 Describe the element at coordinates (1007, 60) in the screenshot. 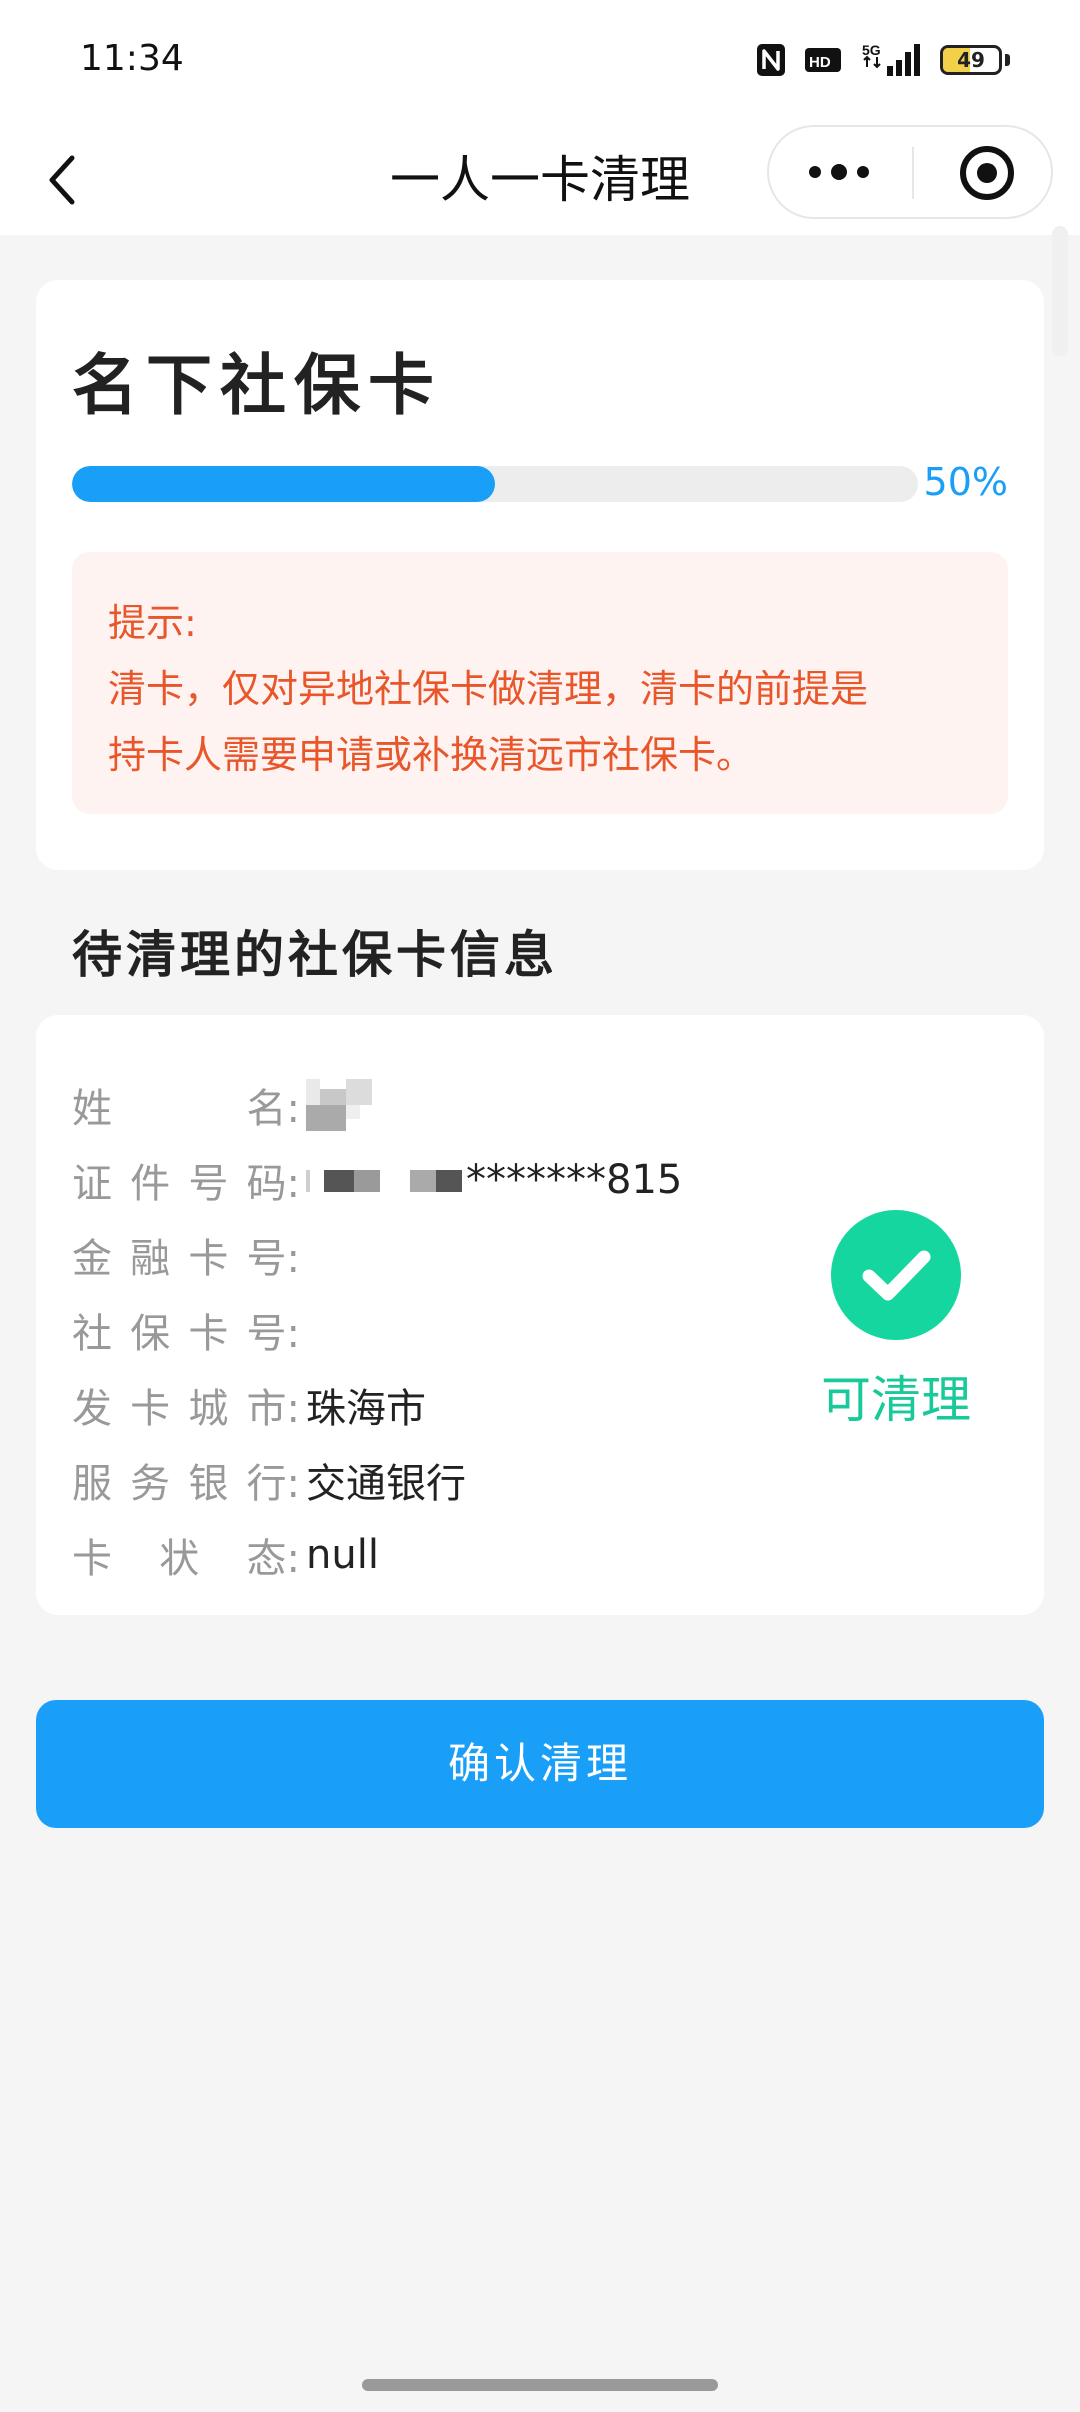

I see `battery-cap` at that location.